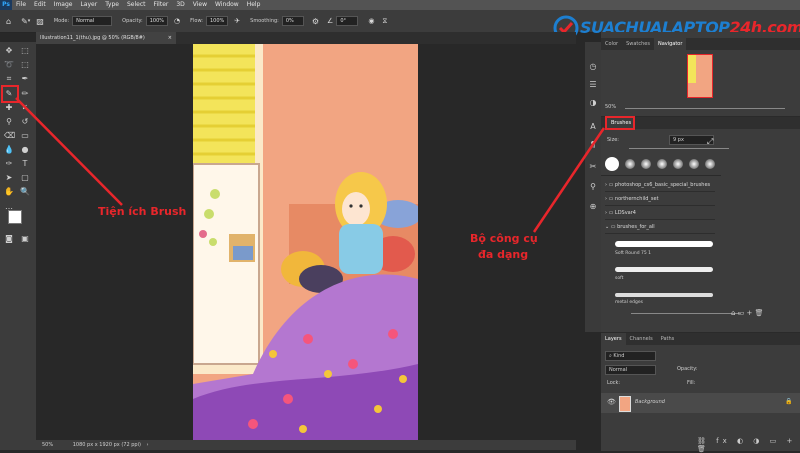 Image resolution: width=800 pixels, height=453 pixels. I want to click on annotation-brush-sets-line2: đa dạng, so click(503, 254).